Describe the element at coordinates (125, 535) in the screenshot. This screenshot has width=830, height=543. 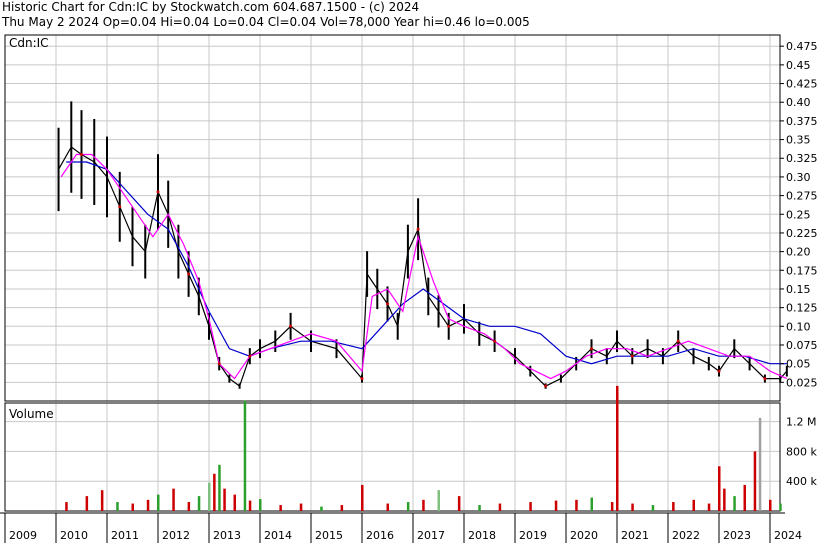
I see `x-tick-label: 2011` at that location.